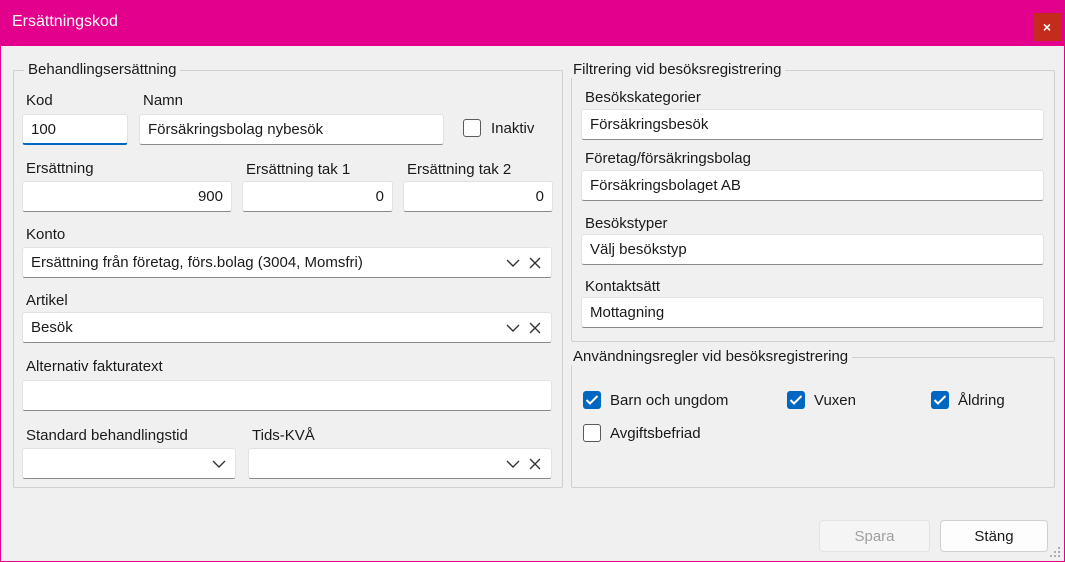  What do you see at coordinates (65, 21) in the screenshot?
I see `window-title: Ersättningskod` at bounding box center [65, 21].